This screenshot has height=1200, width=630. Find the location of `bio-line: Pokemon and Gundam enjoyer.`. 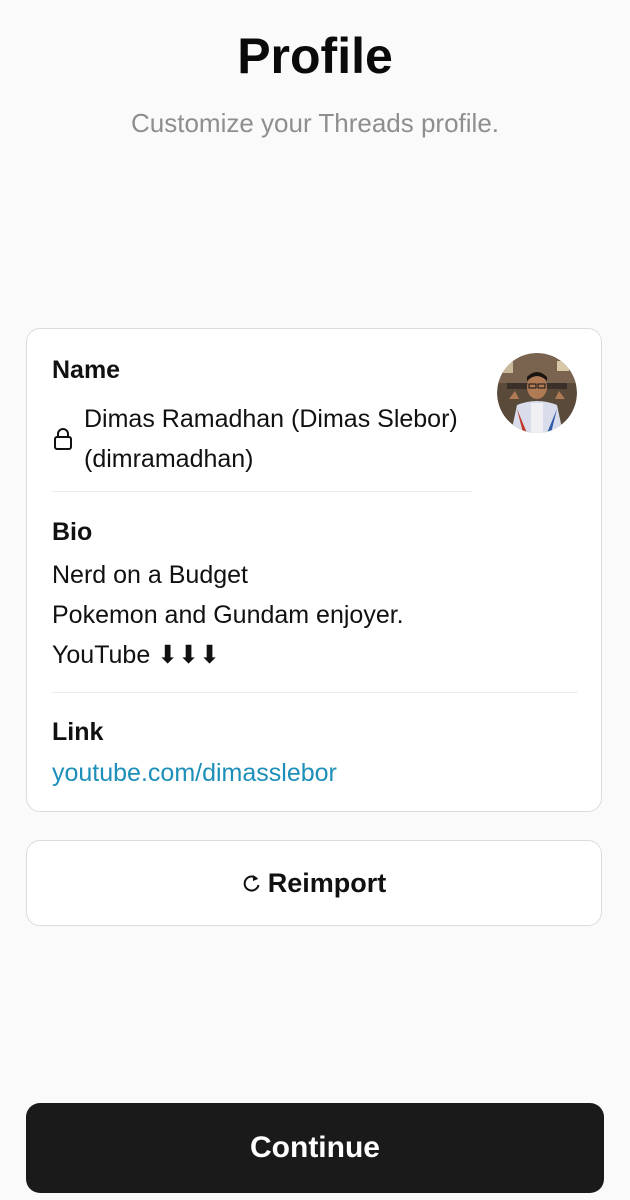

bio-line: Pokemon and Gundam enjoyer. is located at coordinates (228, 615).